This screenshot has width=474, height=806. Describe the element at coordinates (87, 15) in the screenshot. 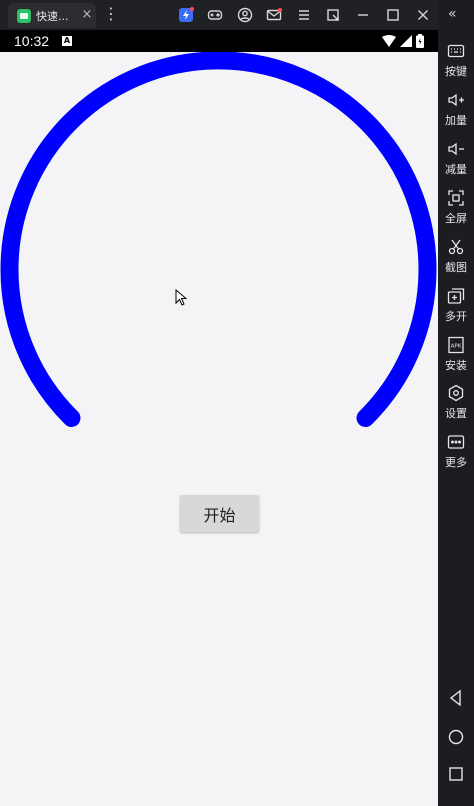

I see `tab-close-icon: ×` at that location.